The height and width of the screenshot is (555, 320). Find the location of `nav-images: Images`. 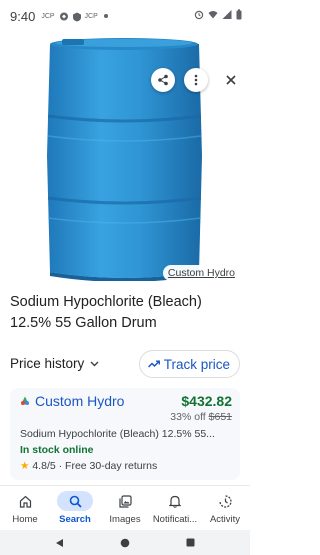

nav-images: Images is located at coordinates (125, 508).